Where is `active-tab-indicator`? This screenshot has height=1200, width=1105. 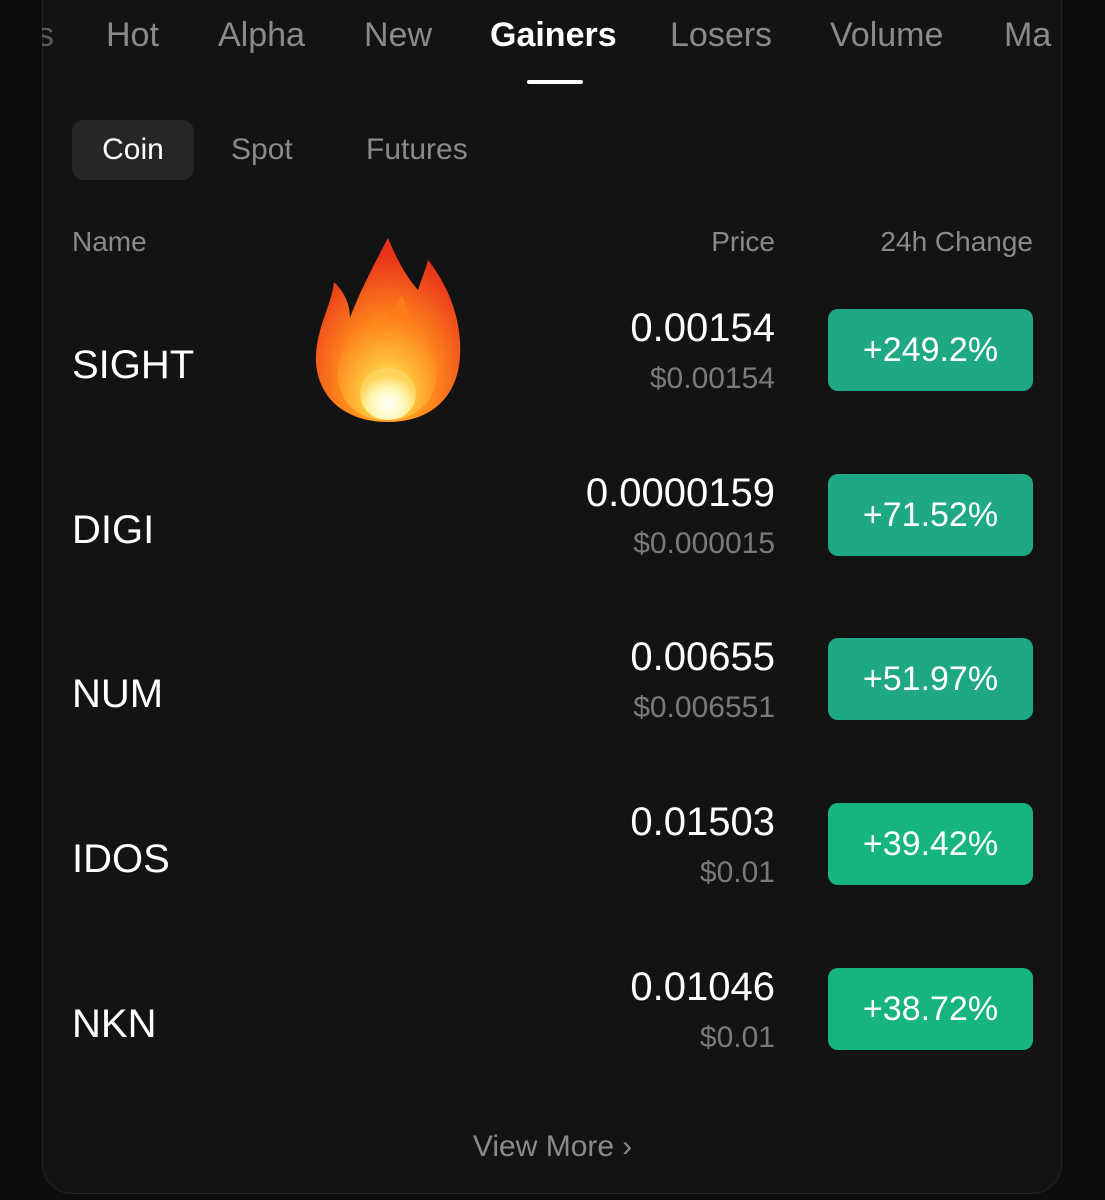 active-tab-indicator is located at coordinates (555, 82).